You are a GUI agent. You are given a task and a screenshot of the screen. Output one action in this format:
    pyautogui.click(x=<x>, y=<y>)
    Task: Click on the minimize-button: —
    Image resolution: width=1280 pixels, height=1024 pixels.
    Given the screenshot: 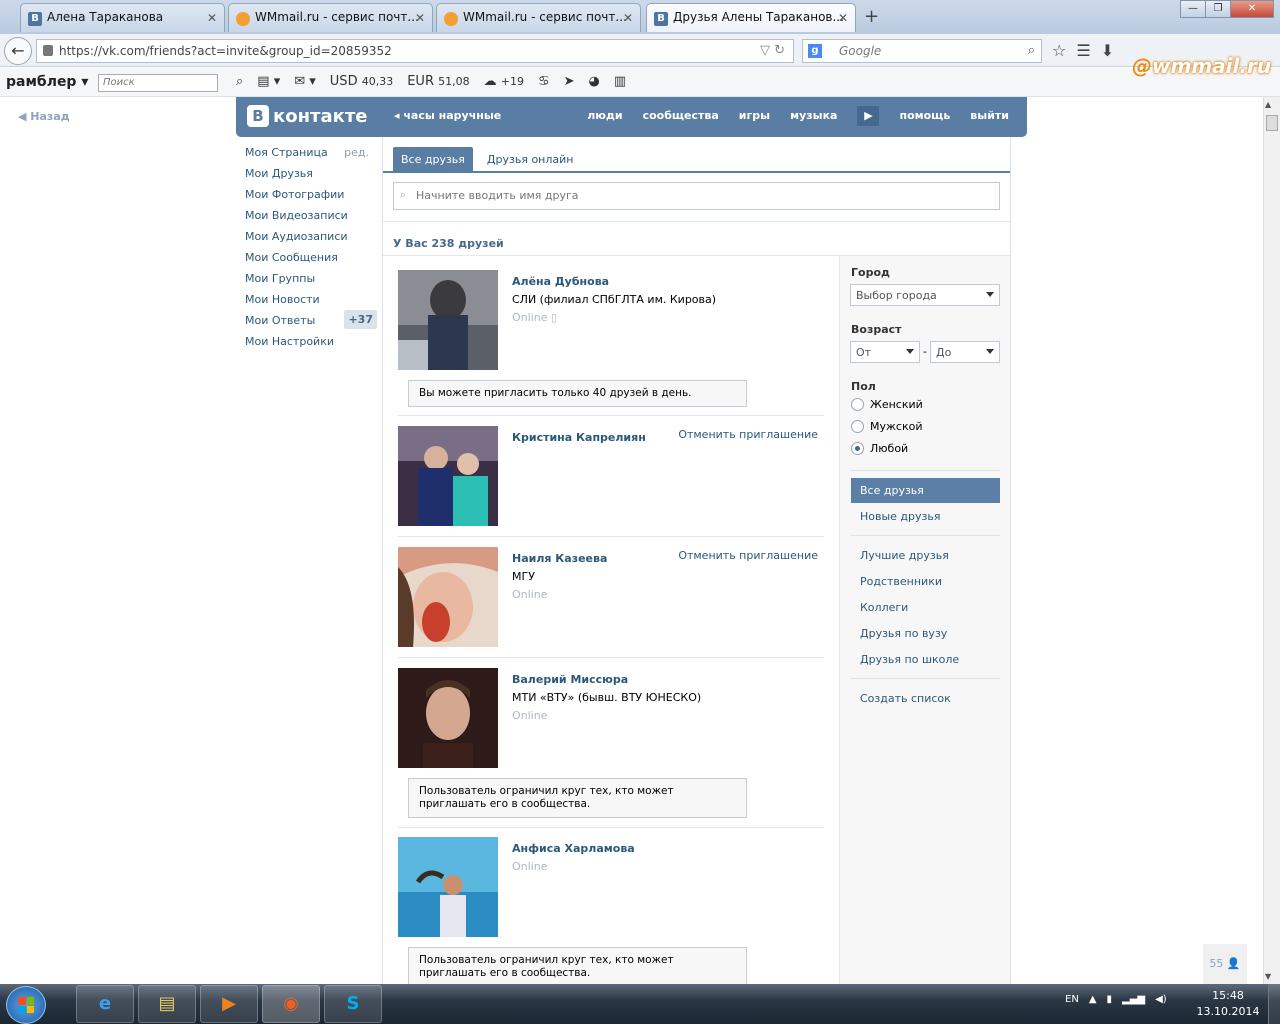 What is the action you would take?
    pyautogui.click(x=1193, y=9)
    